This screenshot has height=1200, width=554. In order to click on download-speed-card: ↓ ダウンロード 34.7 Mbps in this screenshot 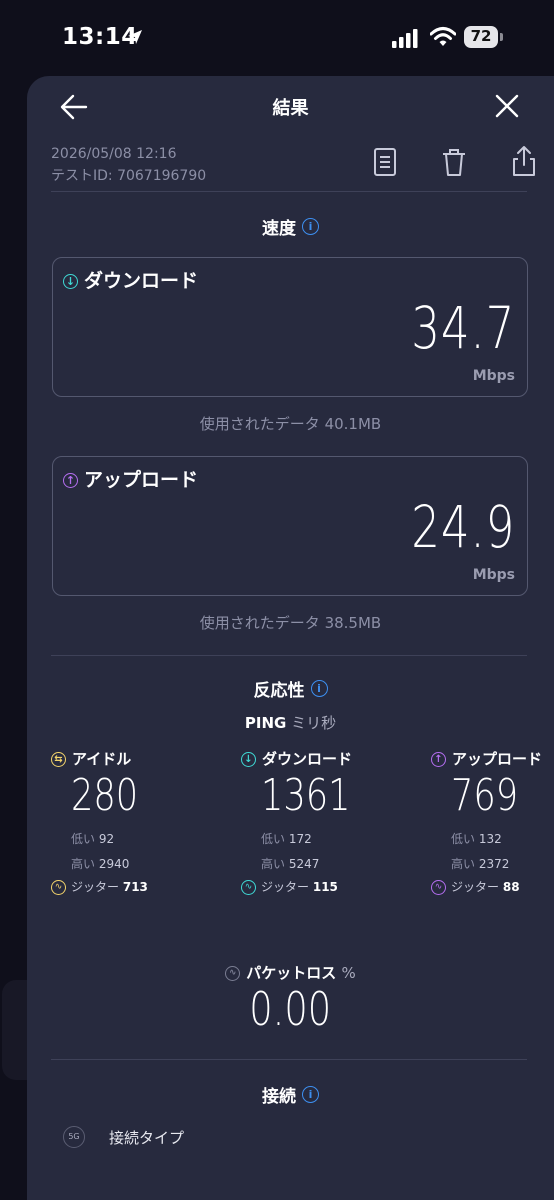, I will do `click(290, 327)`.